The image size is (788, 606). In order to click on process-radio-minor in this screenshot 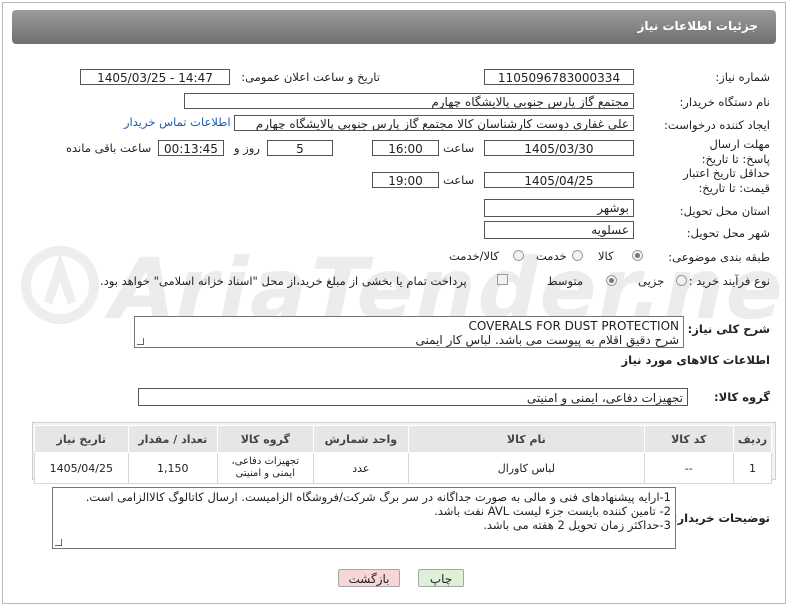, I will do `click(681, 280)`.